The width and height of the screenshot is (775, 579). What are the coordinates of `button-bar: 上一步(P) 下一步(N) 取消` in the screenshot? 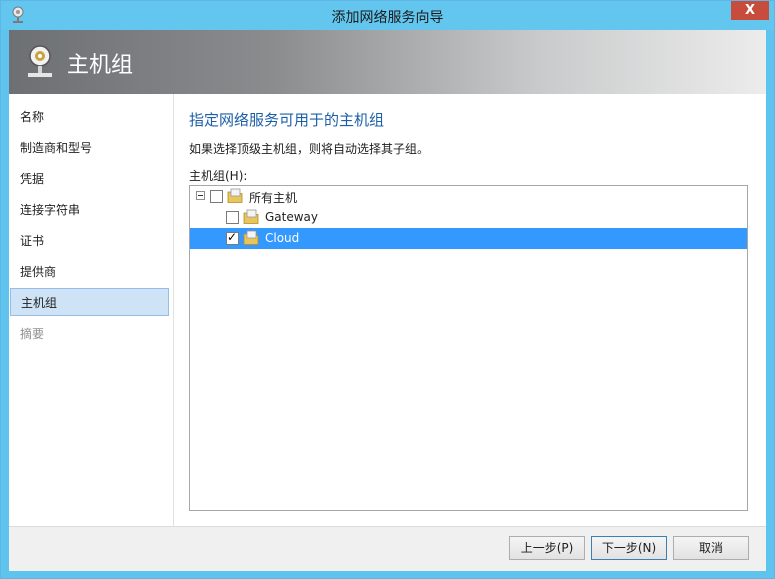 It's located at (387, 548).